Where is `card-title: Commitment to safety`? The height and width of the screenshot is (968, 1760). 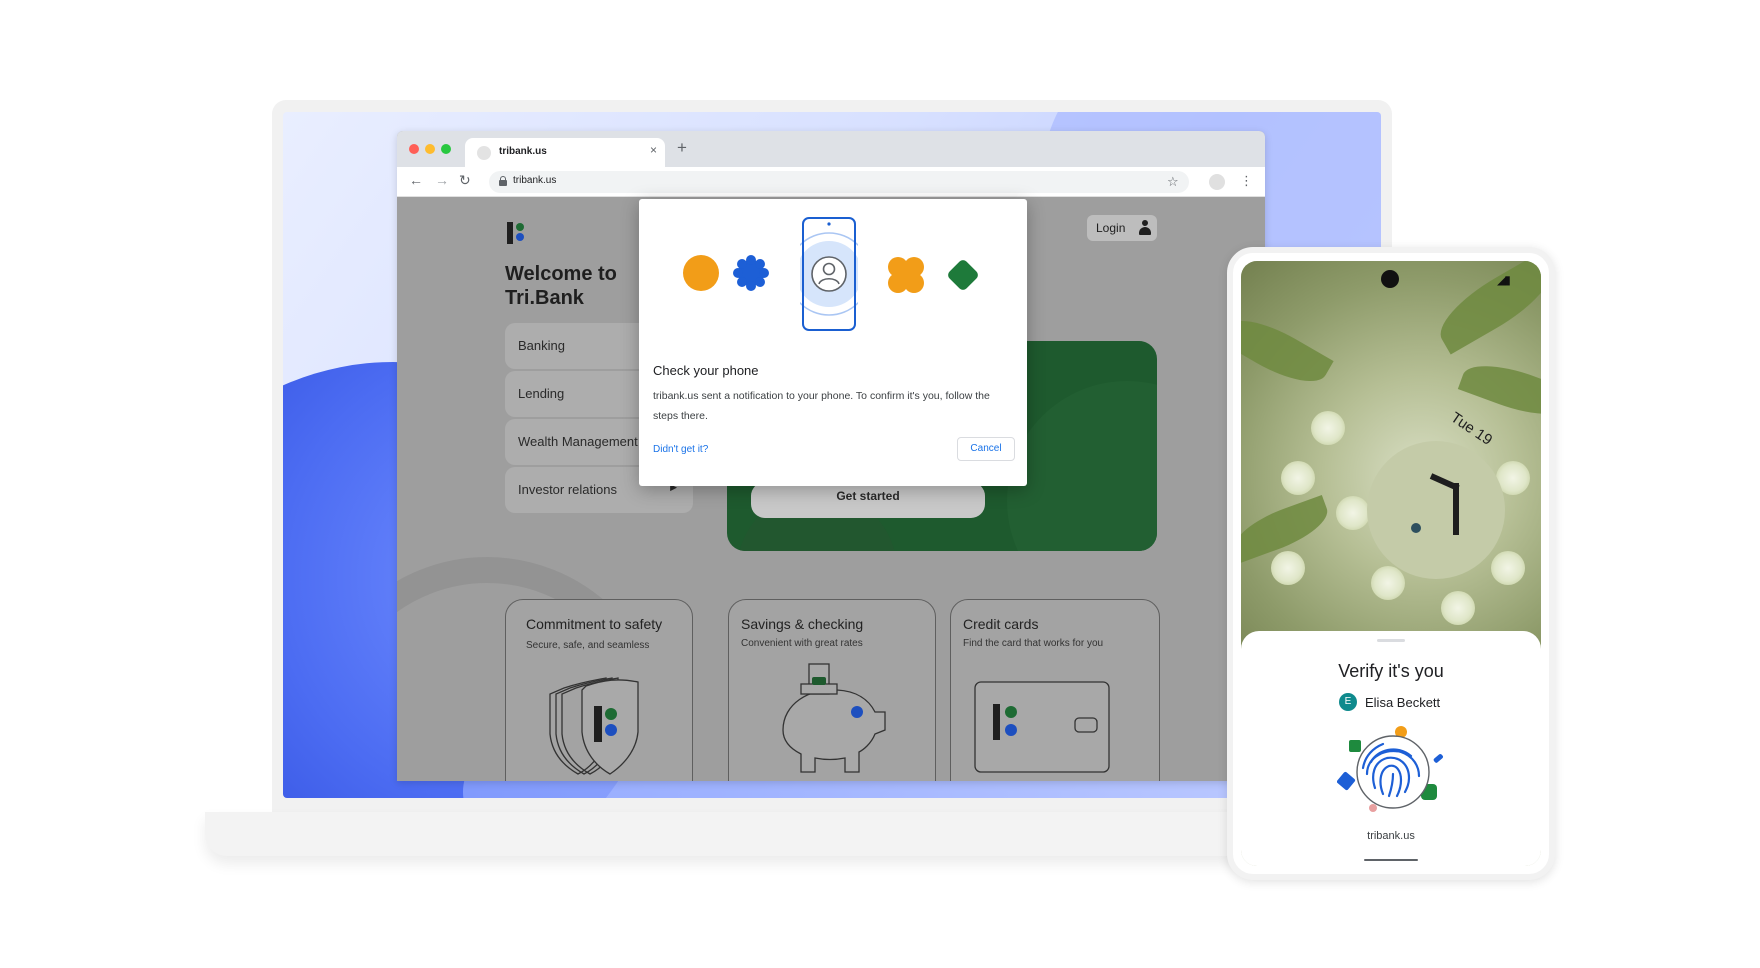
card-title: Commitment to safety is located at coordinates (594, 624).